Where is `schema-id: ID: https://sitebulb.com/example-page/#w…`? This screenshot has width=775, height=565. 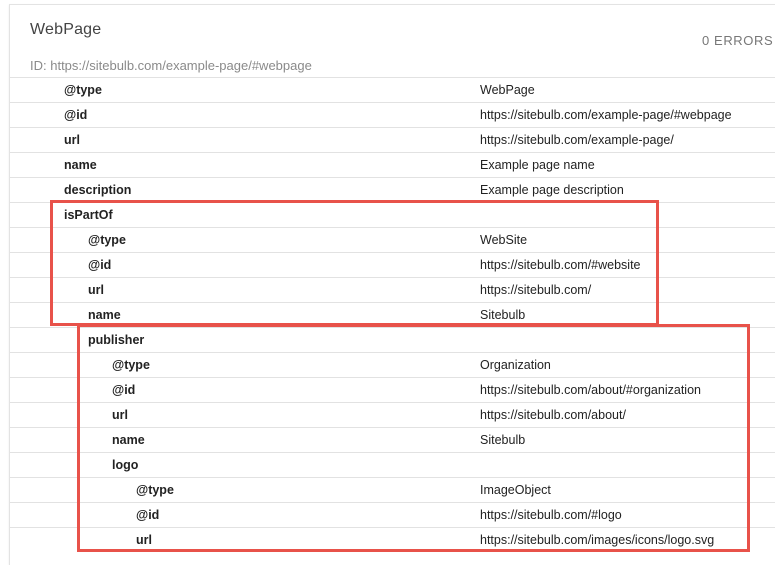
schema-id: ID: https://sitebulb.com/example-page/#w… is located at coordinates (171, 65).